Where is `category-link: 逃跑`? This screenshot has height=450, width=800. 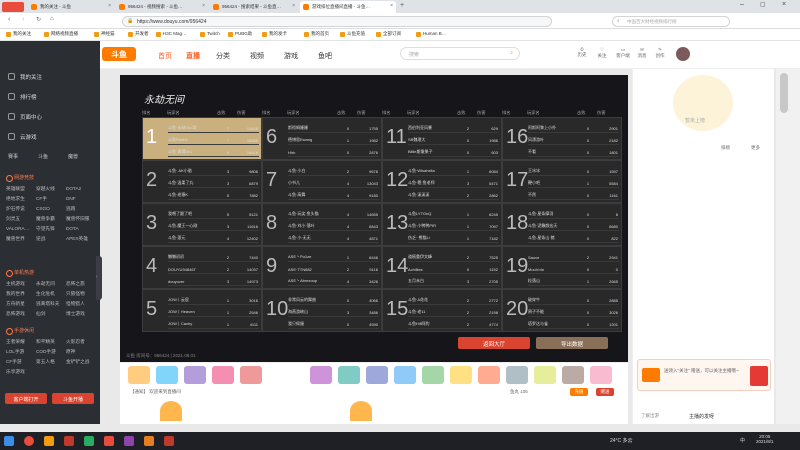 category-link: 逃跑 is located at coordinates (81, 209).